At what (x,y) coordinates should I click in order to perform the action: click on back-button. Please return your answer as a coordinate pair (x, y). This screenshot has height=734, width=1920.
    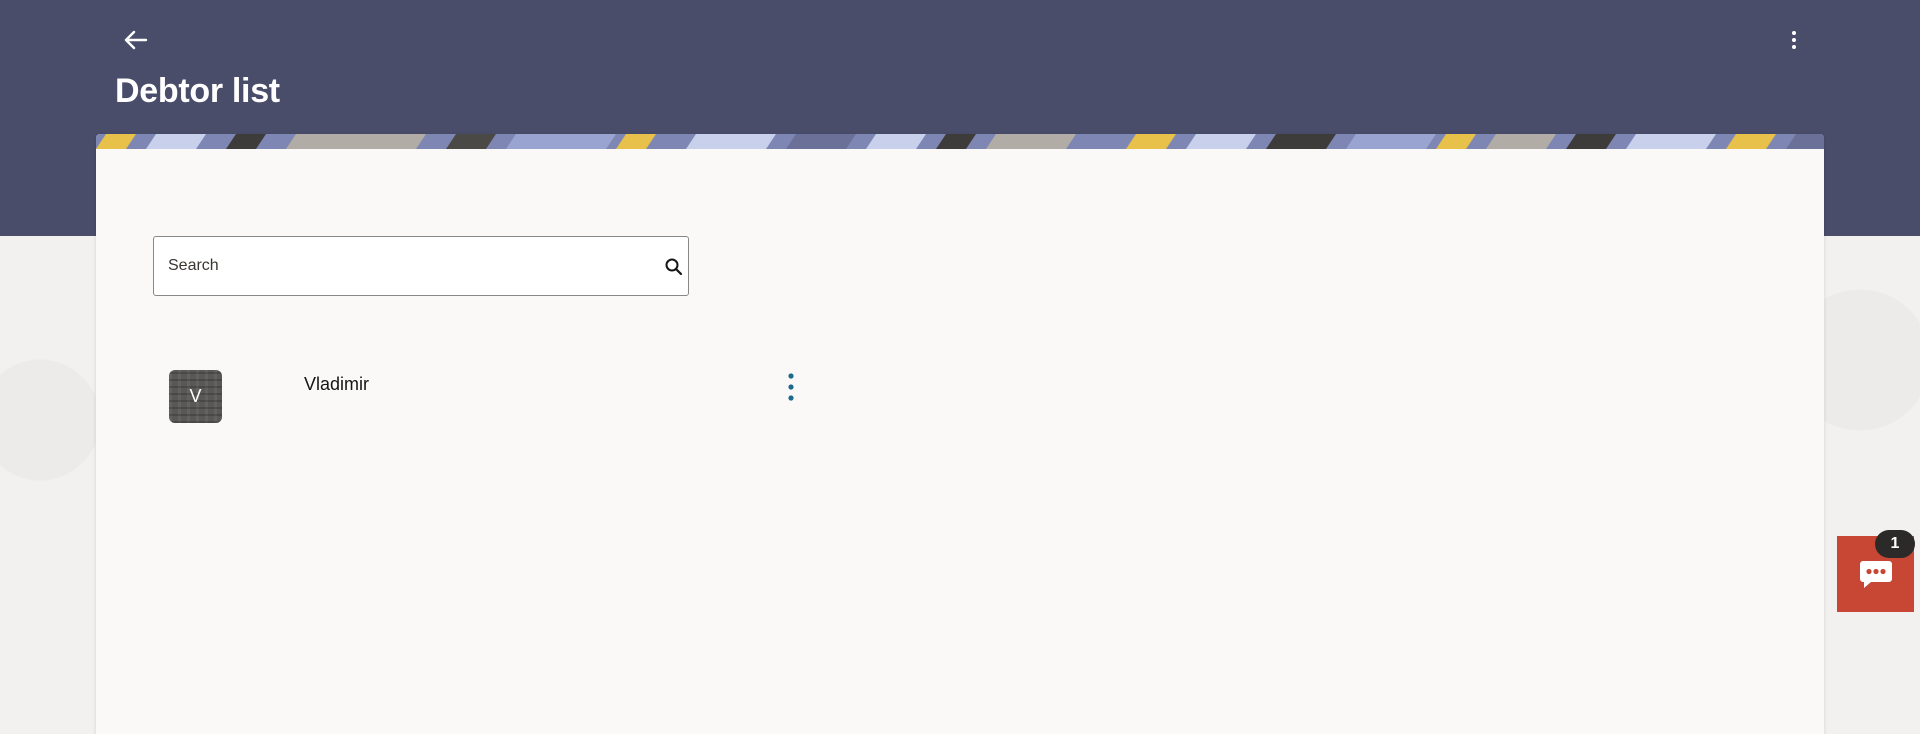
    Looking at the image, I should click on (136, 40).